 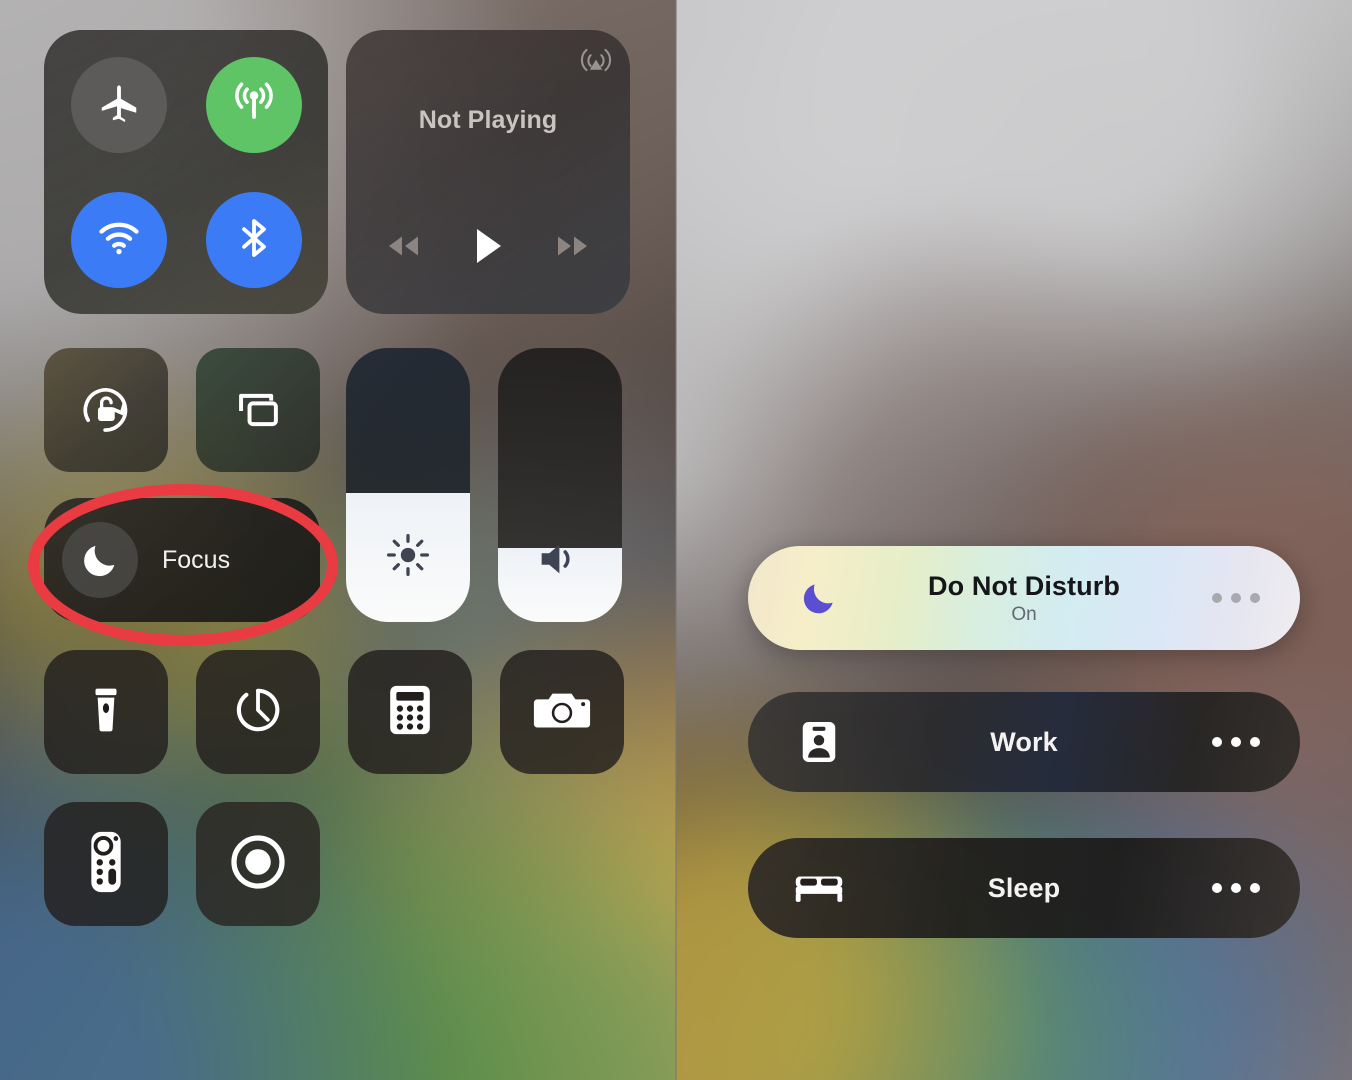 What do you see at coordinates (1024, 742) in the screenshot?
I see `focus-option-work: Work` at bounding box center [1024, 742].